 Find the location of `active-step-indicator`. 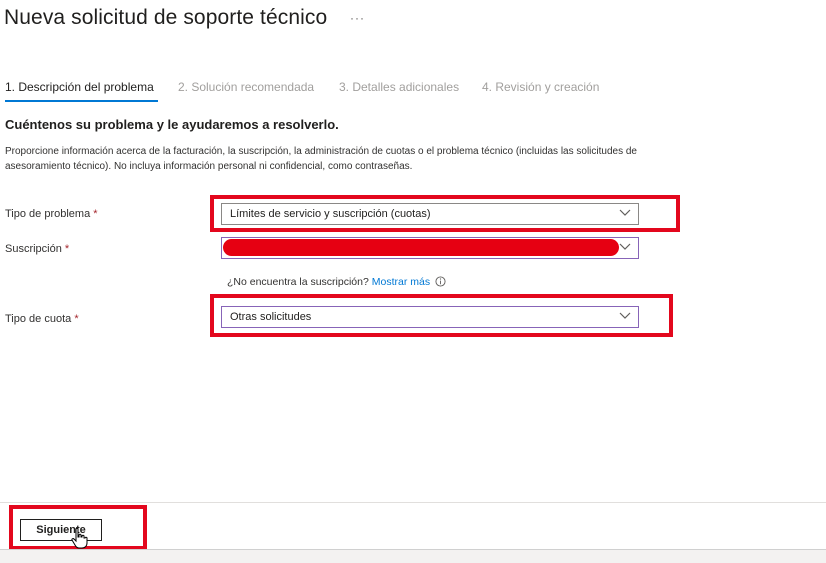

active-step-indicator is located at coordinates (81, 101).